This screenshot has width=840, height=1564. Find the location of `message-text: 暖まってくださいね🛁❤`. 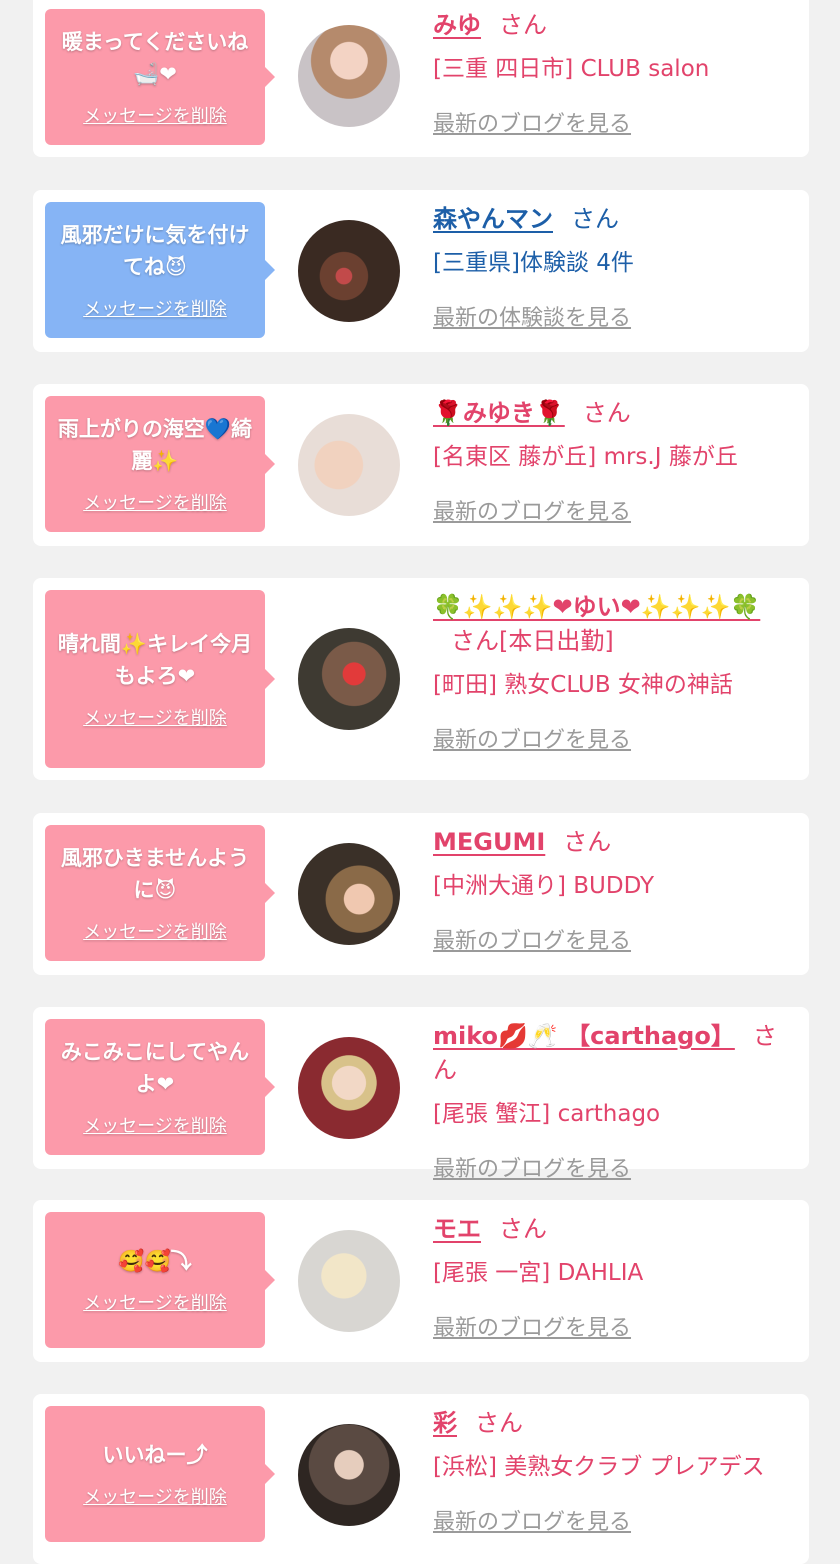

message-text: 暖まってくださいね🛁❤ is located at coordinates (155, 58).